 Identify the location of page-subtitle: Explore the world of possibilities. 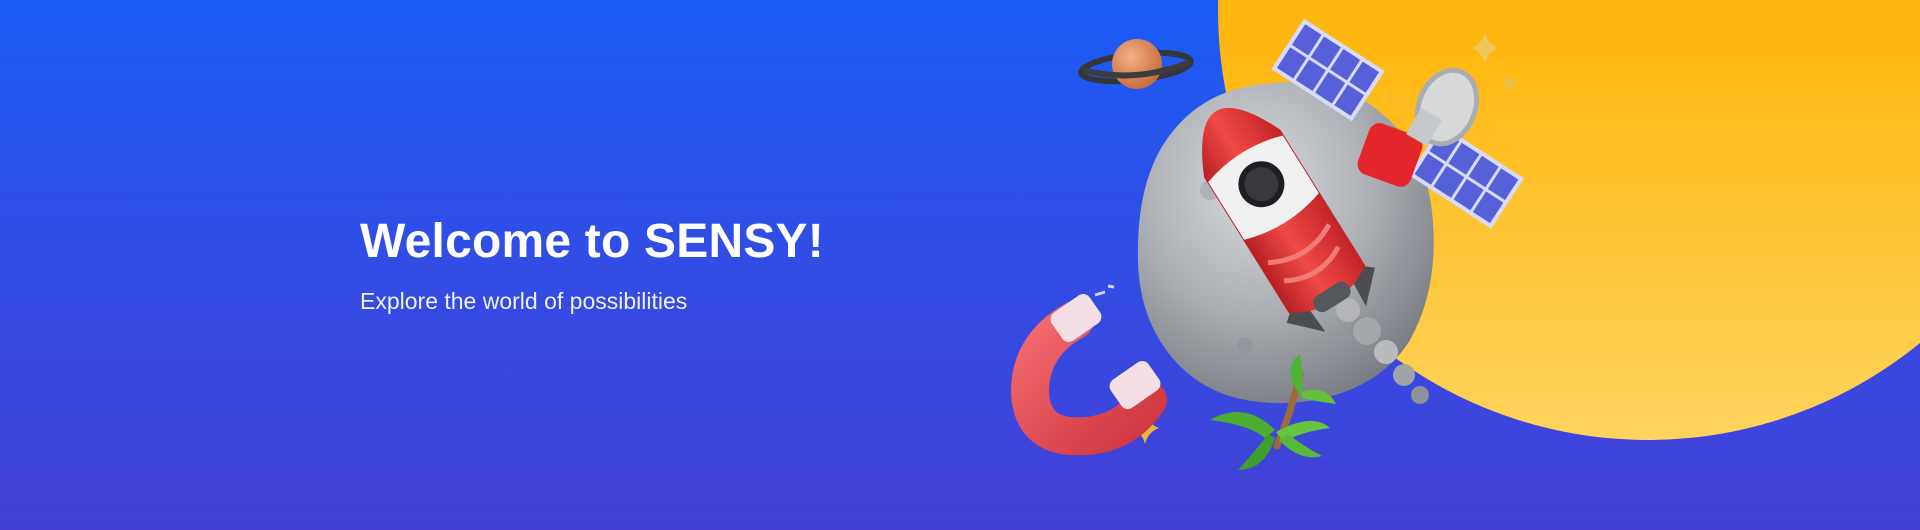
(524, 301).